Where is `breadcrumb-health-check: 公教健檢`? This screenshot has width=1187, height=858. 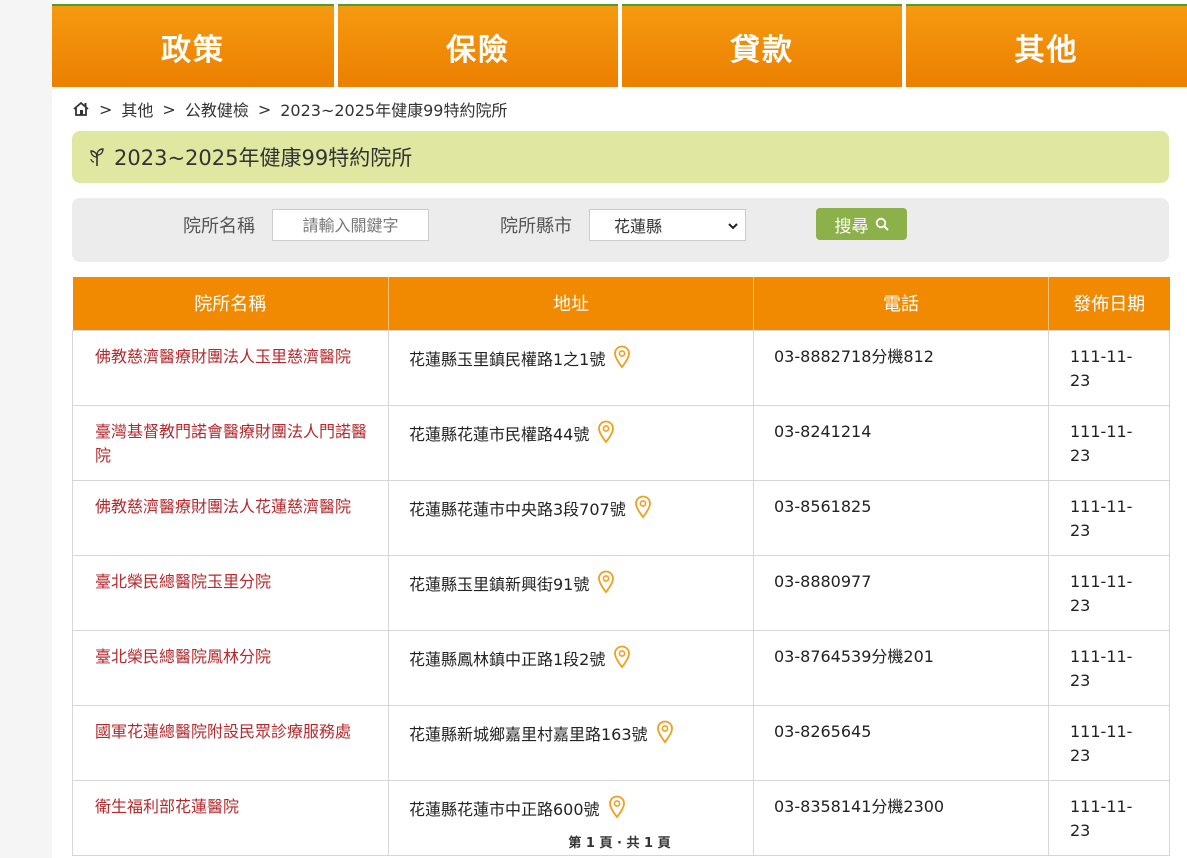 breadcrumb-health-check: 公教健檢 is located at coordinates (217, 109).